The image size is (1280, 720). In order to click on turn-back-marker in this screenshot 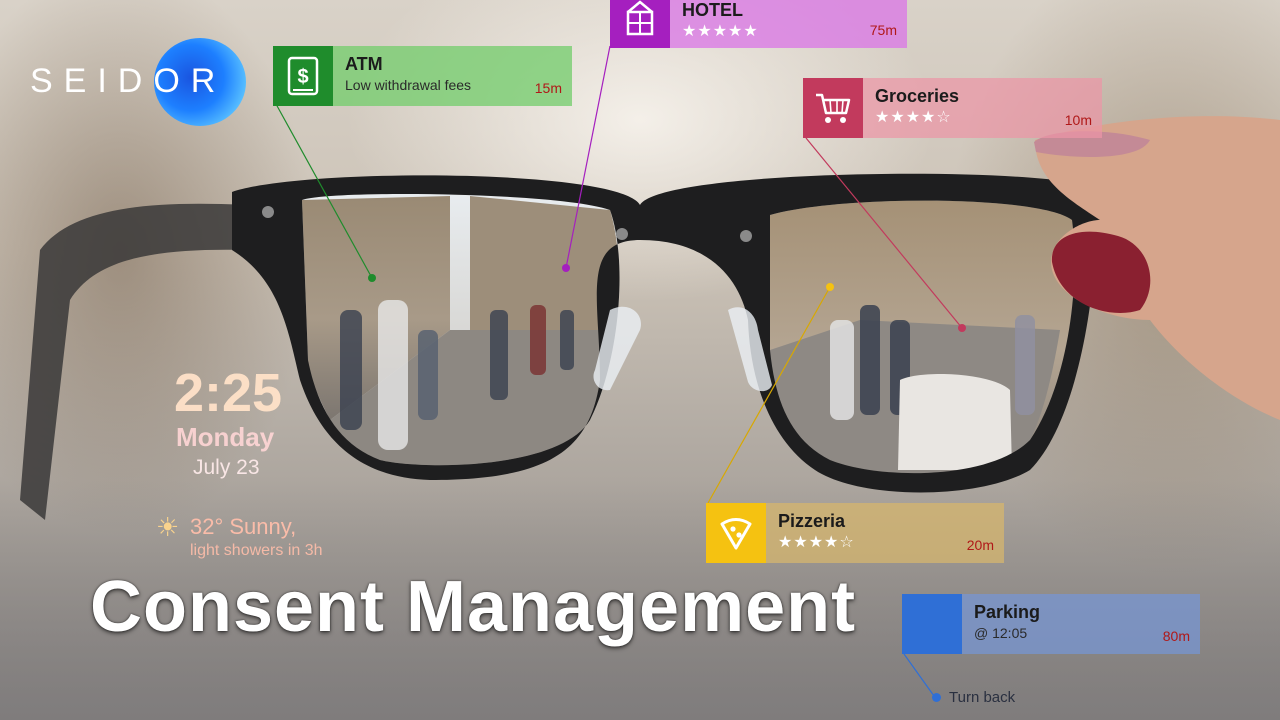, I will do `click(936, 697)`.